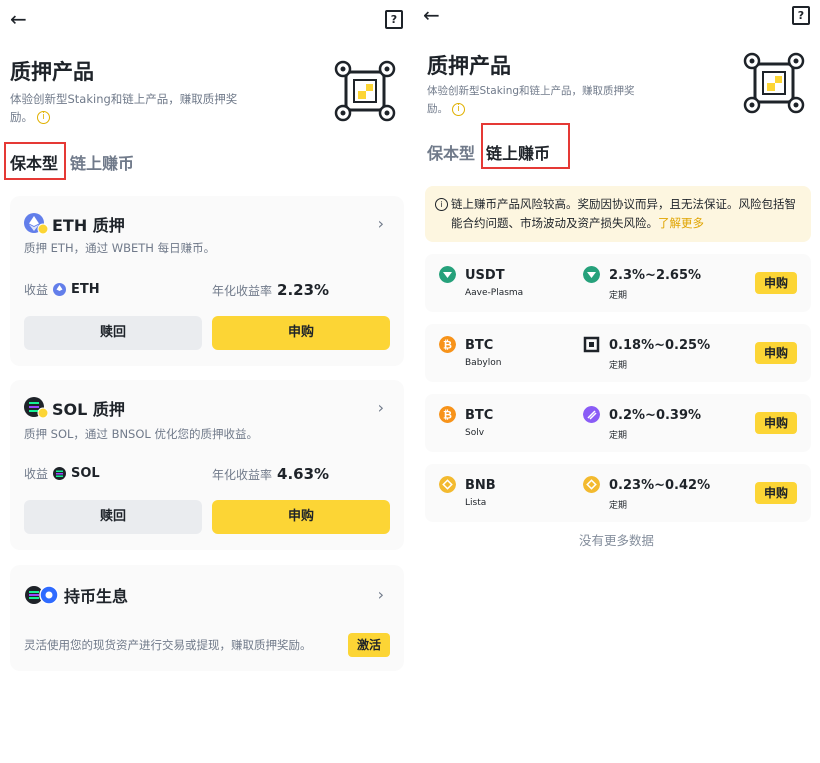 The image size is (820, 763). What do you see at coordinates (85, 289) in the screenshot?
I see `earn-coin: ETH` at bounding box center [85, 289].